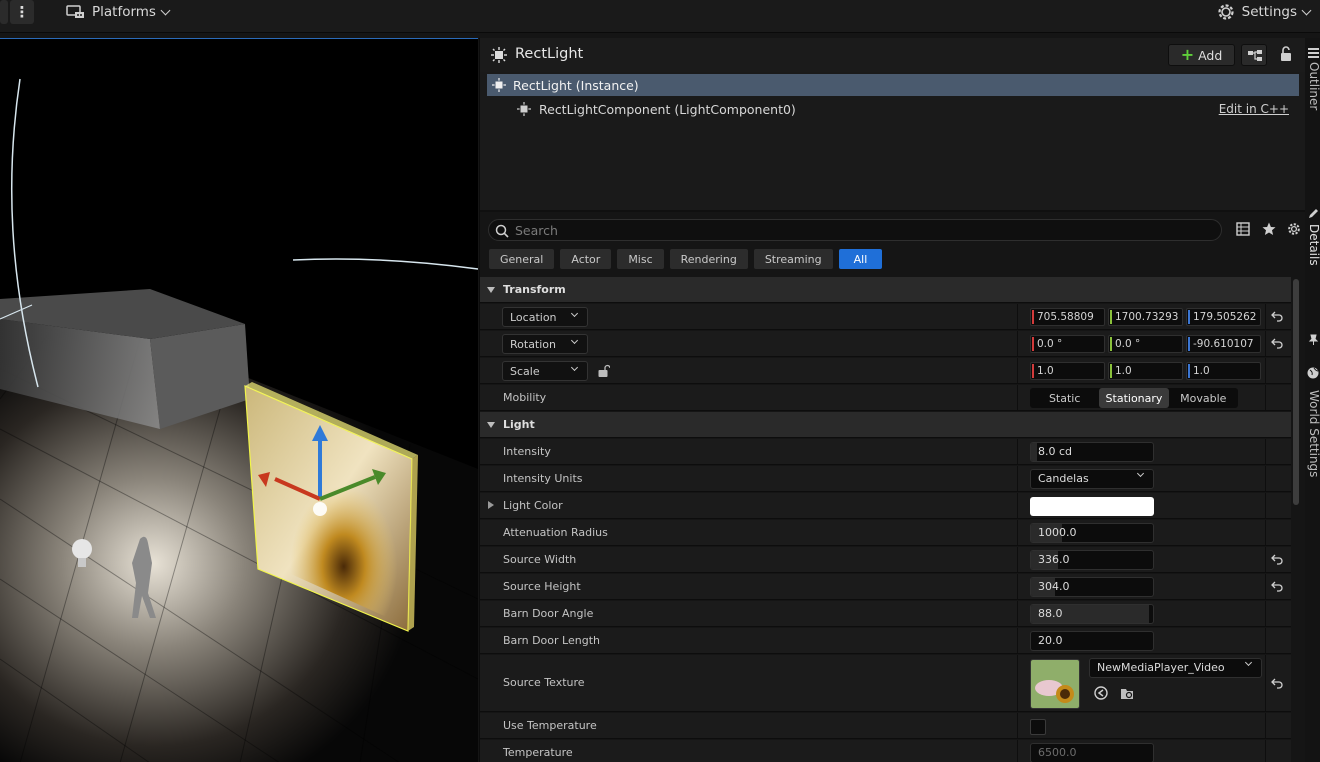 This screenshot has width=1320, height=762. I want to click on property-intensity: Intensity 8.0 cd, so click(885, 452).